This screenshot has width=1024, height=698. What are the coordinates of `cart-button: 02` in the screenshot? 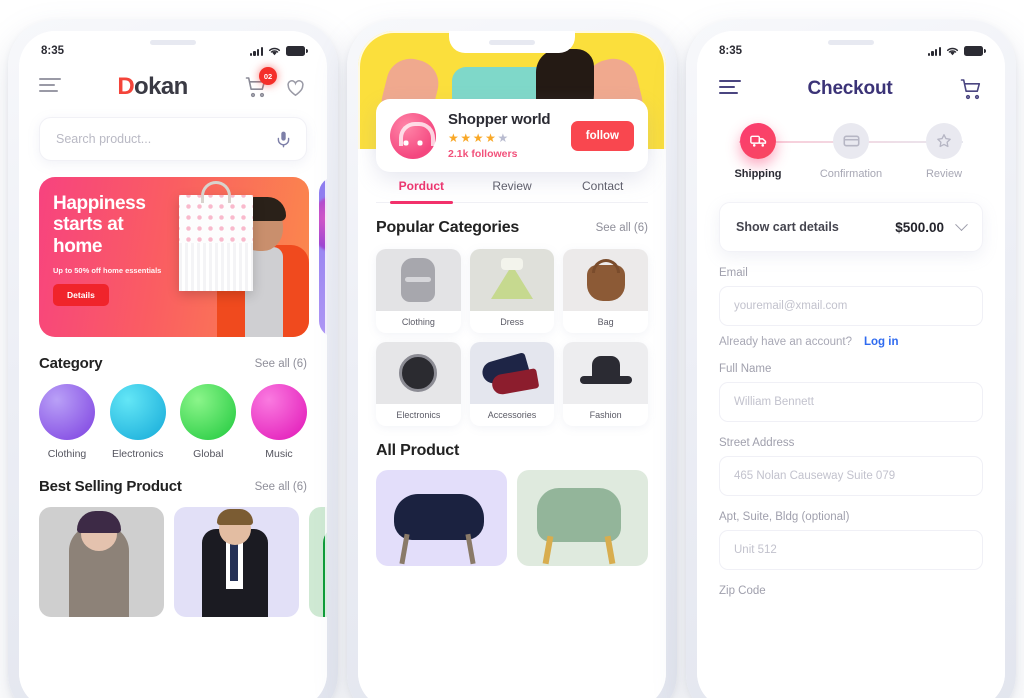 It's located at (260, 83).